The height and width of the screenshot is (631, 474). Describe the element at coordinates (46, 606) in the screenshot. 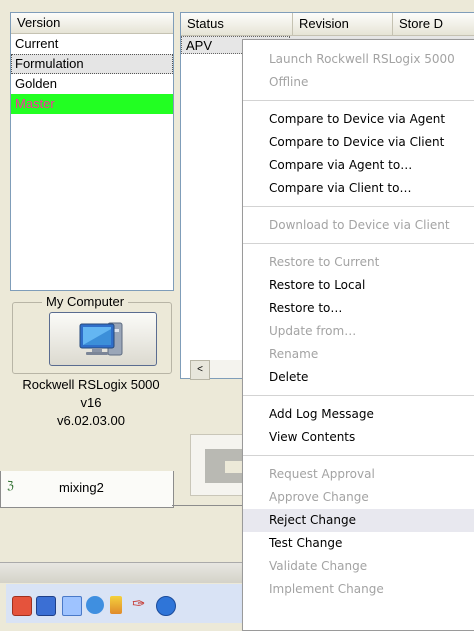

I see `blue-square-icon` at that location.